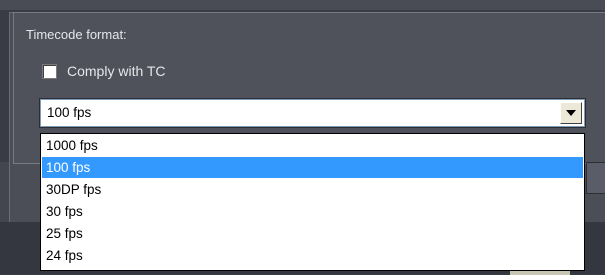 This screenshot has width=605, height=275. What do you see at coordinates (69, 112) in the screenshot?
I see `timecode-format-selected-value: 100 fps` at bounding box center [69, 112].